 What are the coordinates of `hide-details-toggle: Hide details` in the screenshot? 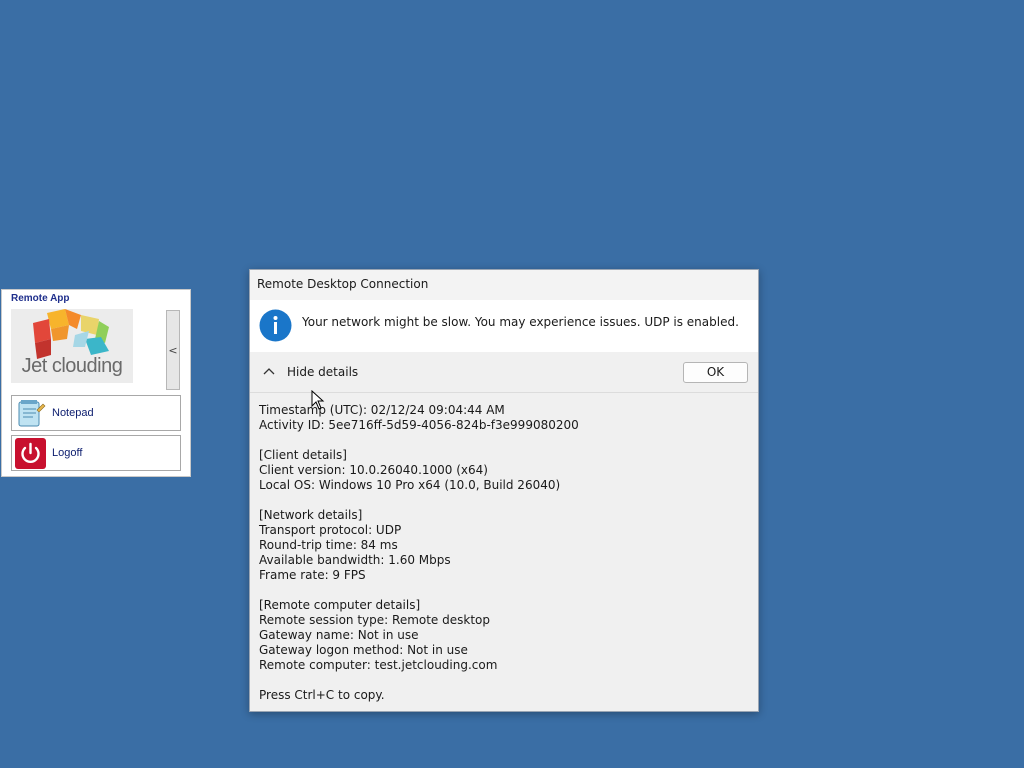 It's located at (310, 372).